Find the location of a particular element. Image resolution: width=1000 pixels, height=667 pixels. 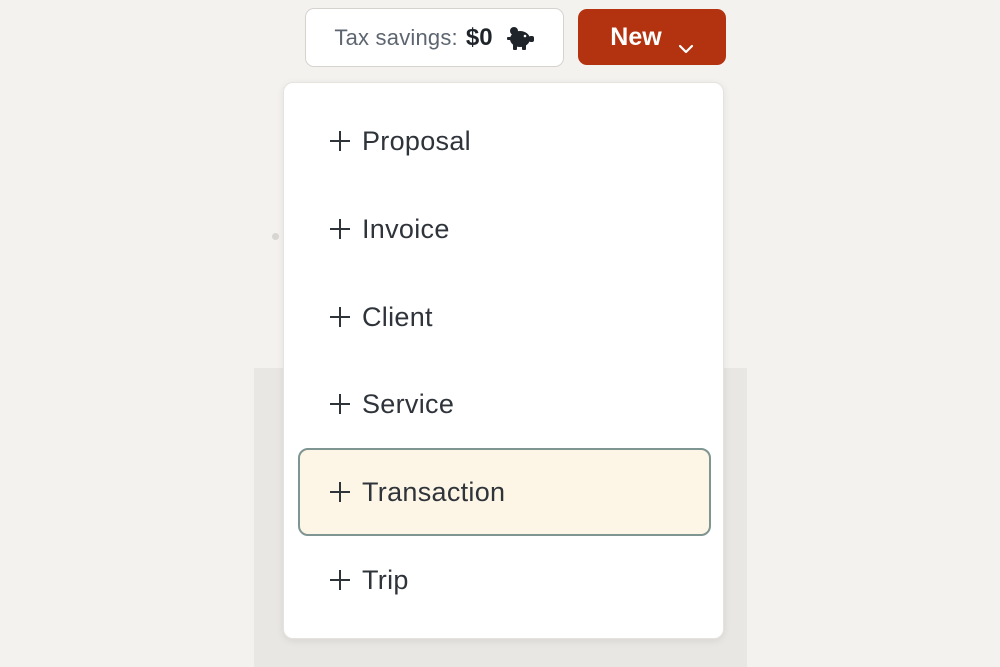

new-button-label: New is located at coordinates (636, 36).